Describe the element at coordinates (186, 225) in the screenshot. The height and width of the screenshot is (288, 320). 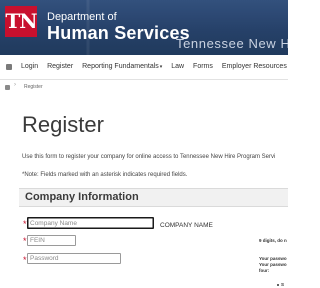
I see `company-name-label: COMPANY NAME` at that location.